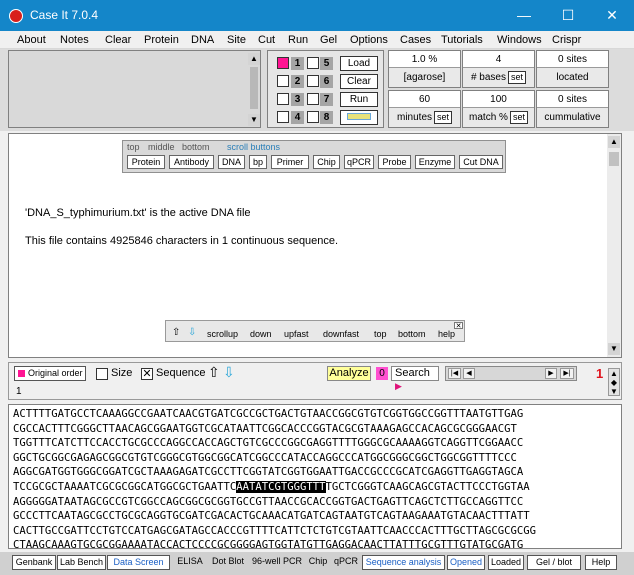 The image size is (634, 575). I want to click on menu-windows: Windows, so click(519, 40).